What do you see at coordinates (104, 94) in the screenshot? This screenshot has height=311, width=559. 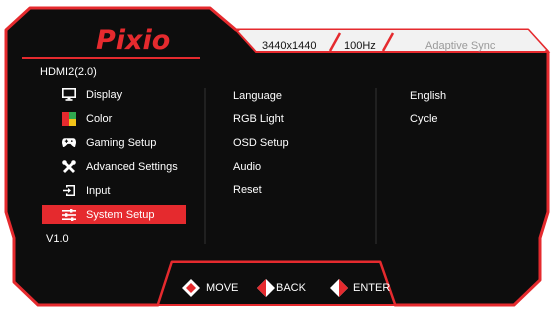 I see `menu-item-label: Display` at bounding box center [104, 94].